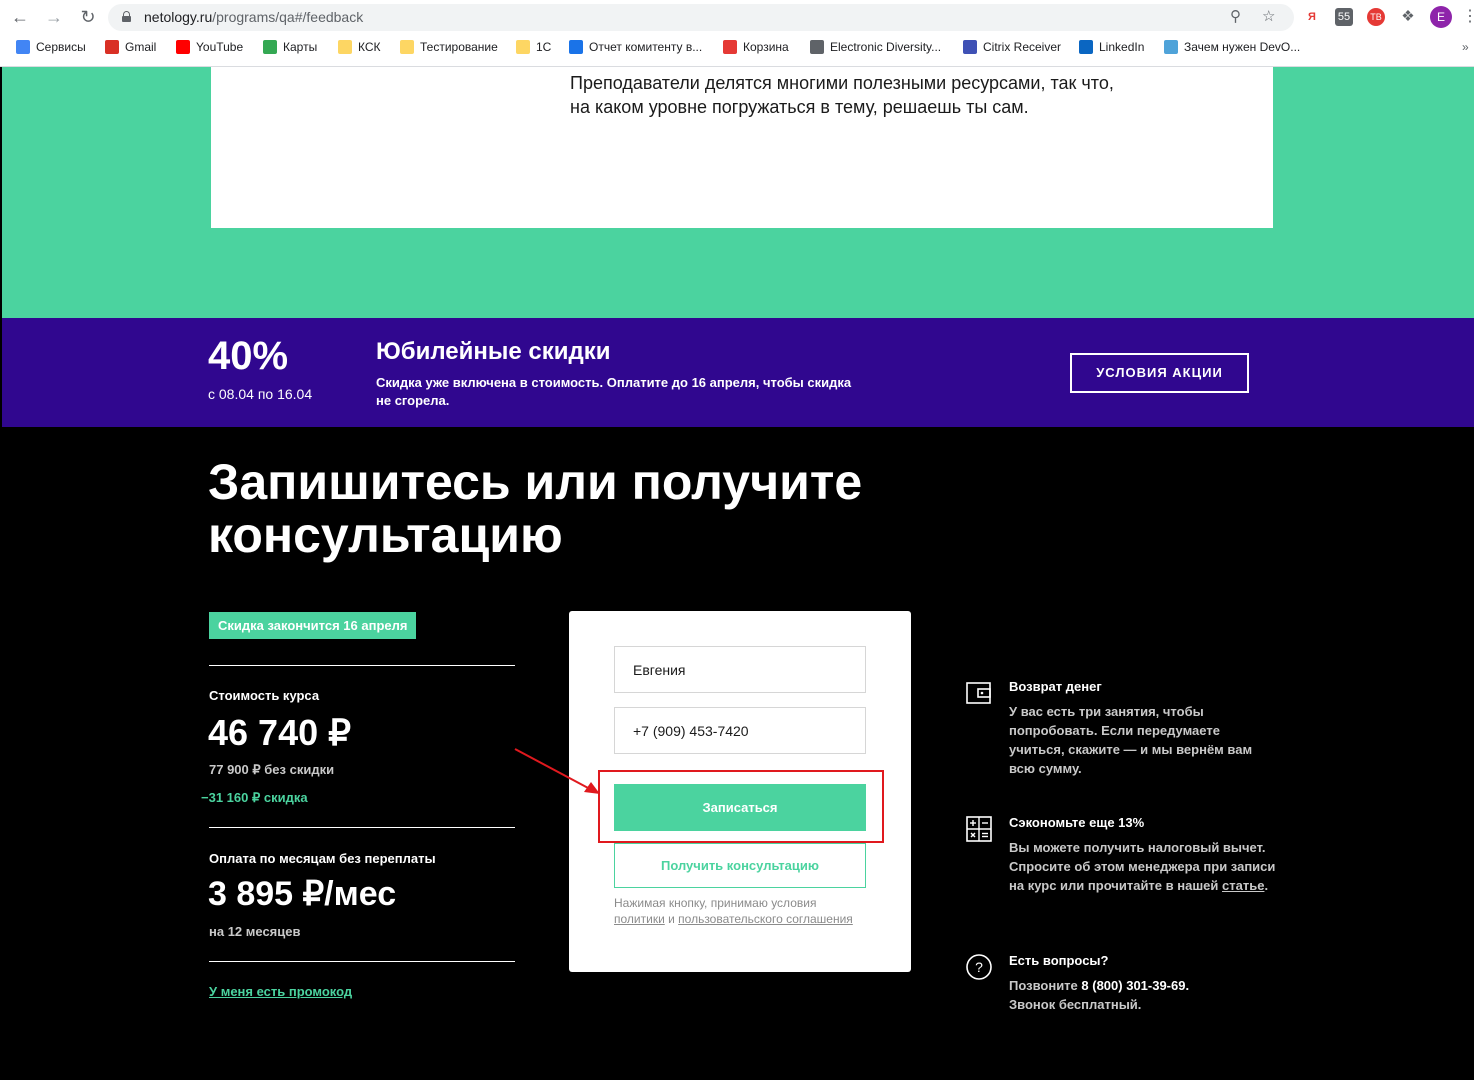 The height and width of the screenshot is (1080, 1474). Describe the element at coordinates (1465, 47) in the screenshot. I see `bookmarks-overflow-icon: »` at that location.